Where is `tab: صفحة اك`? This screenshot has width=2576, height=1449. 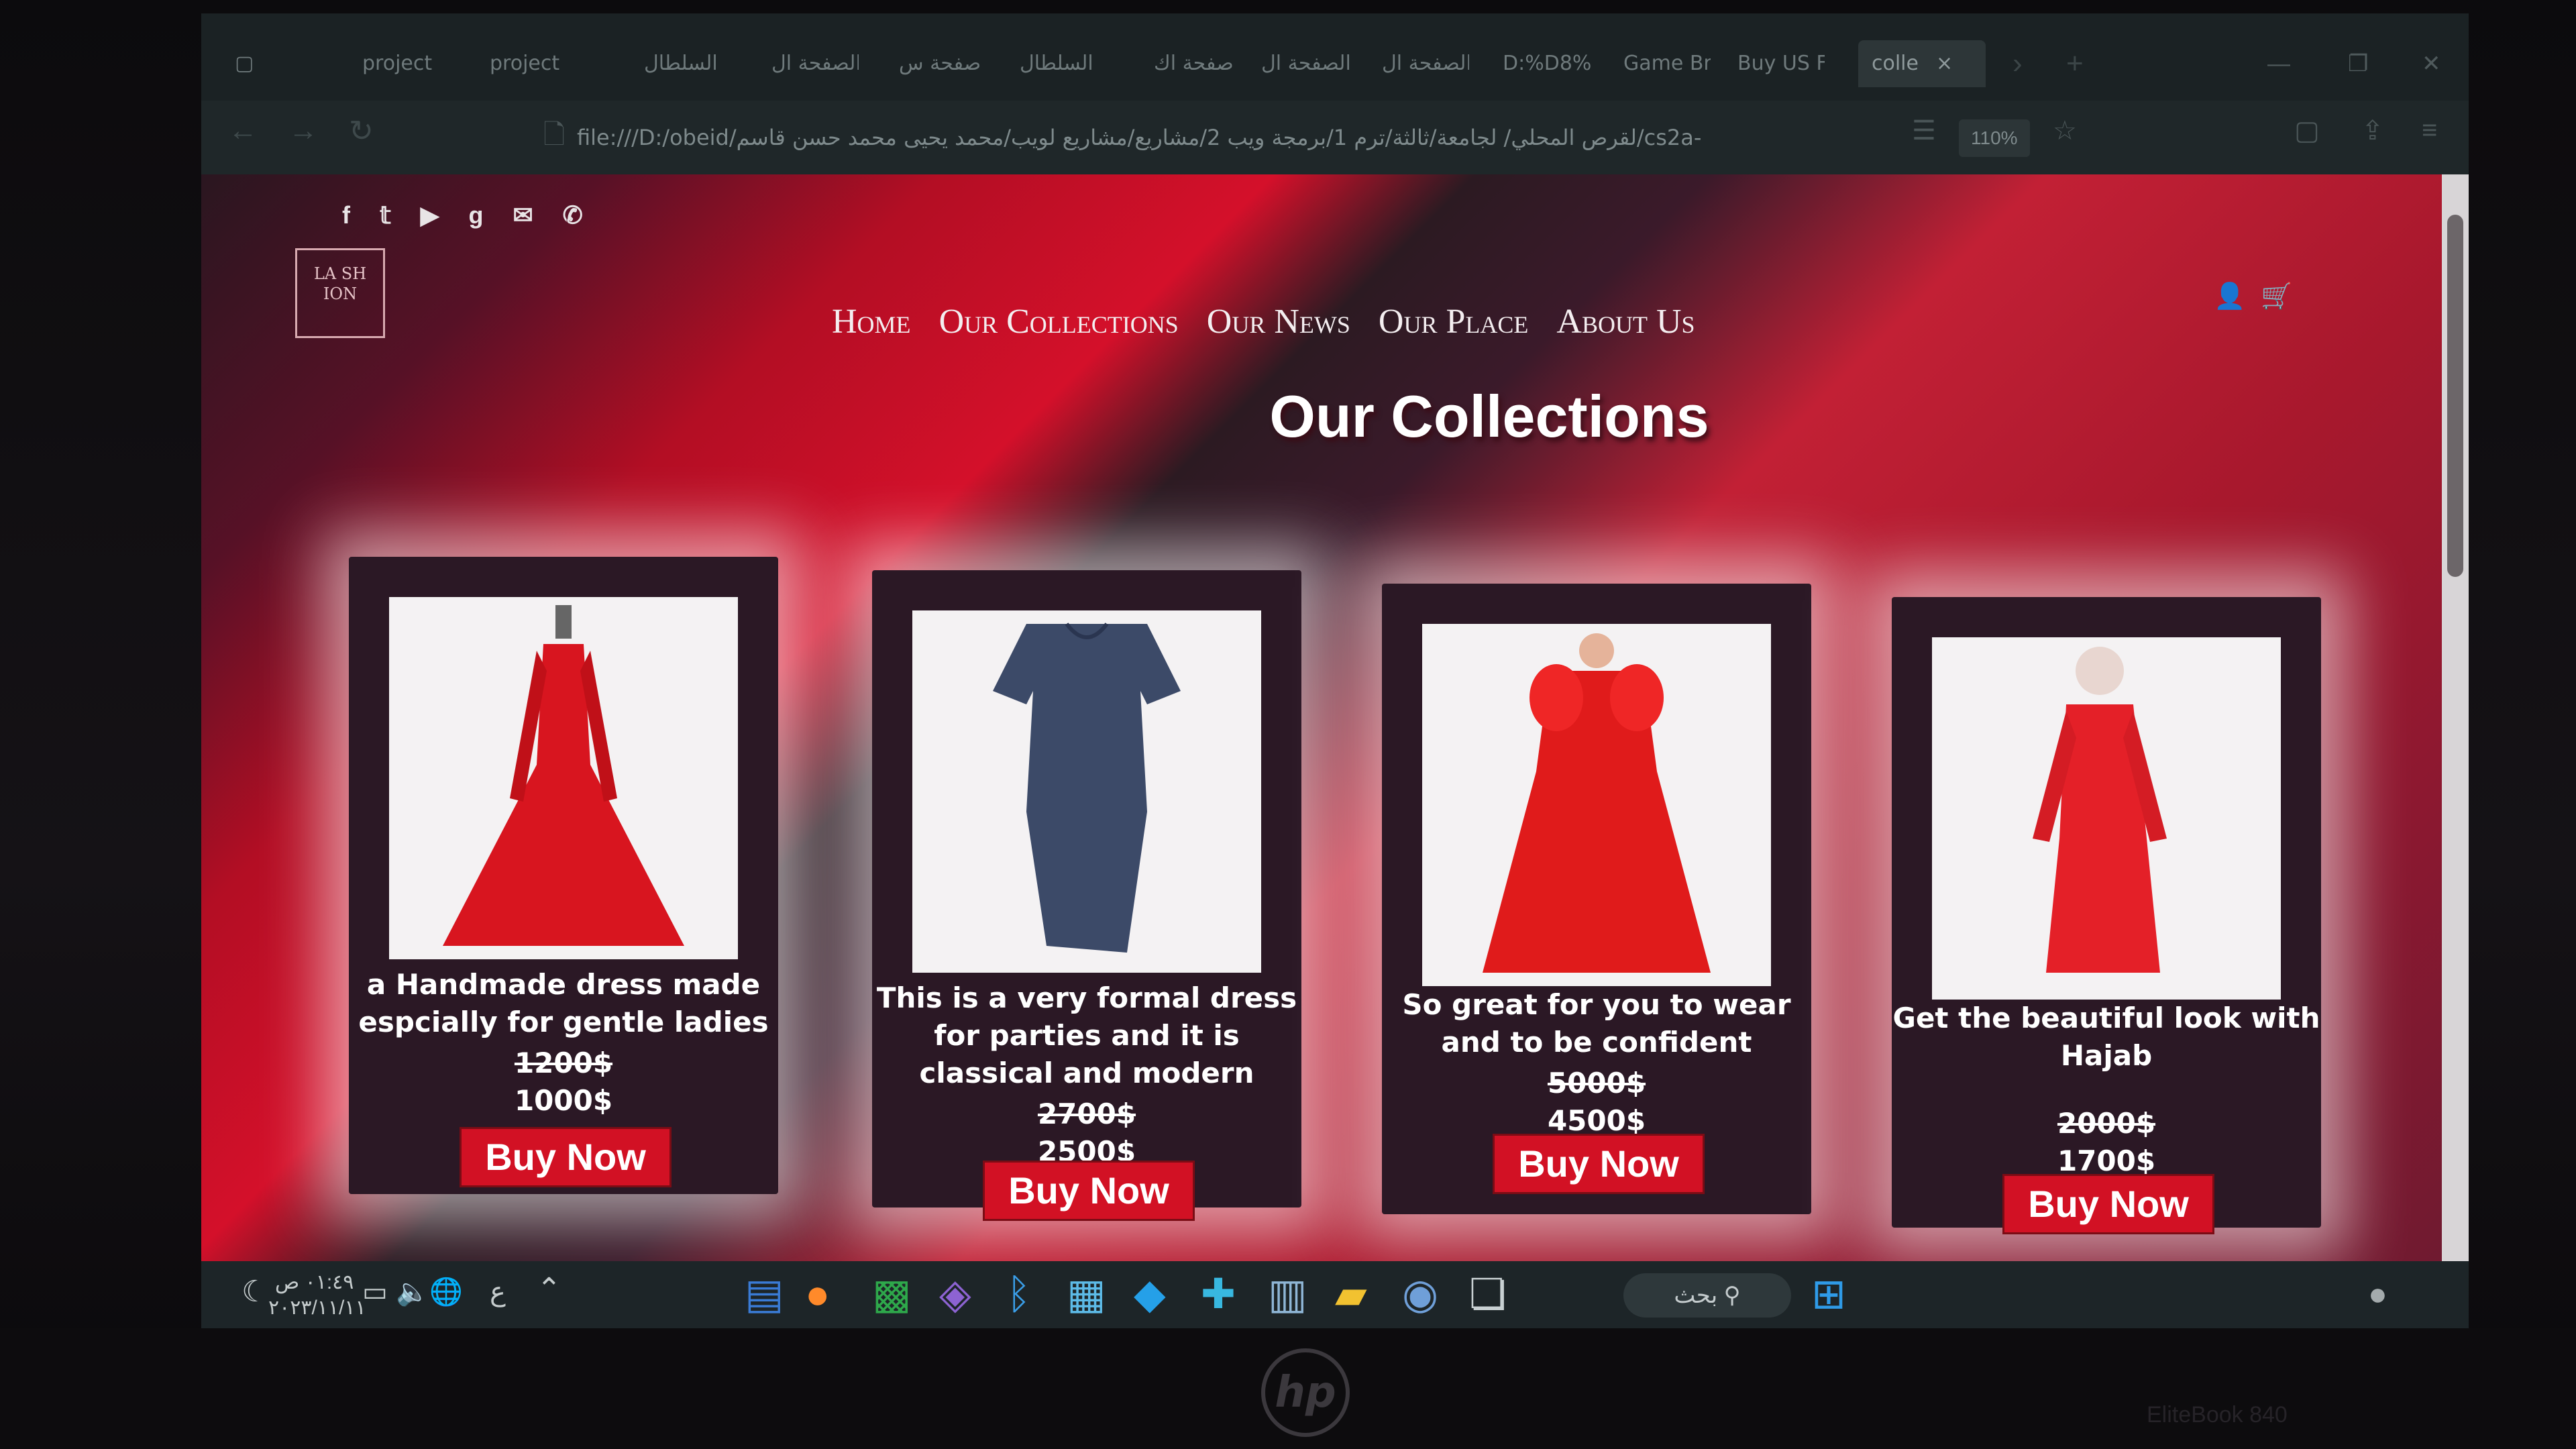
tab: صفحة اك is located at coordinates (1194, 63).